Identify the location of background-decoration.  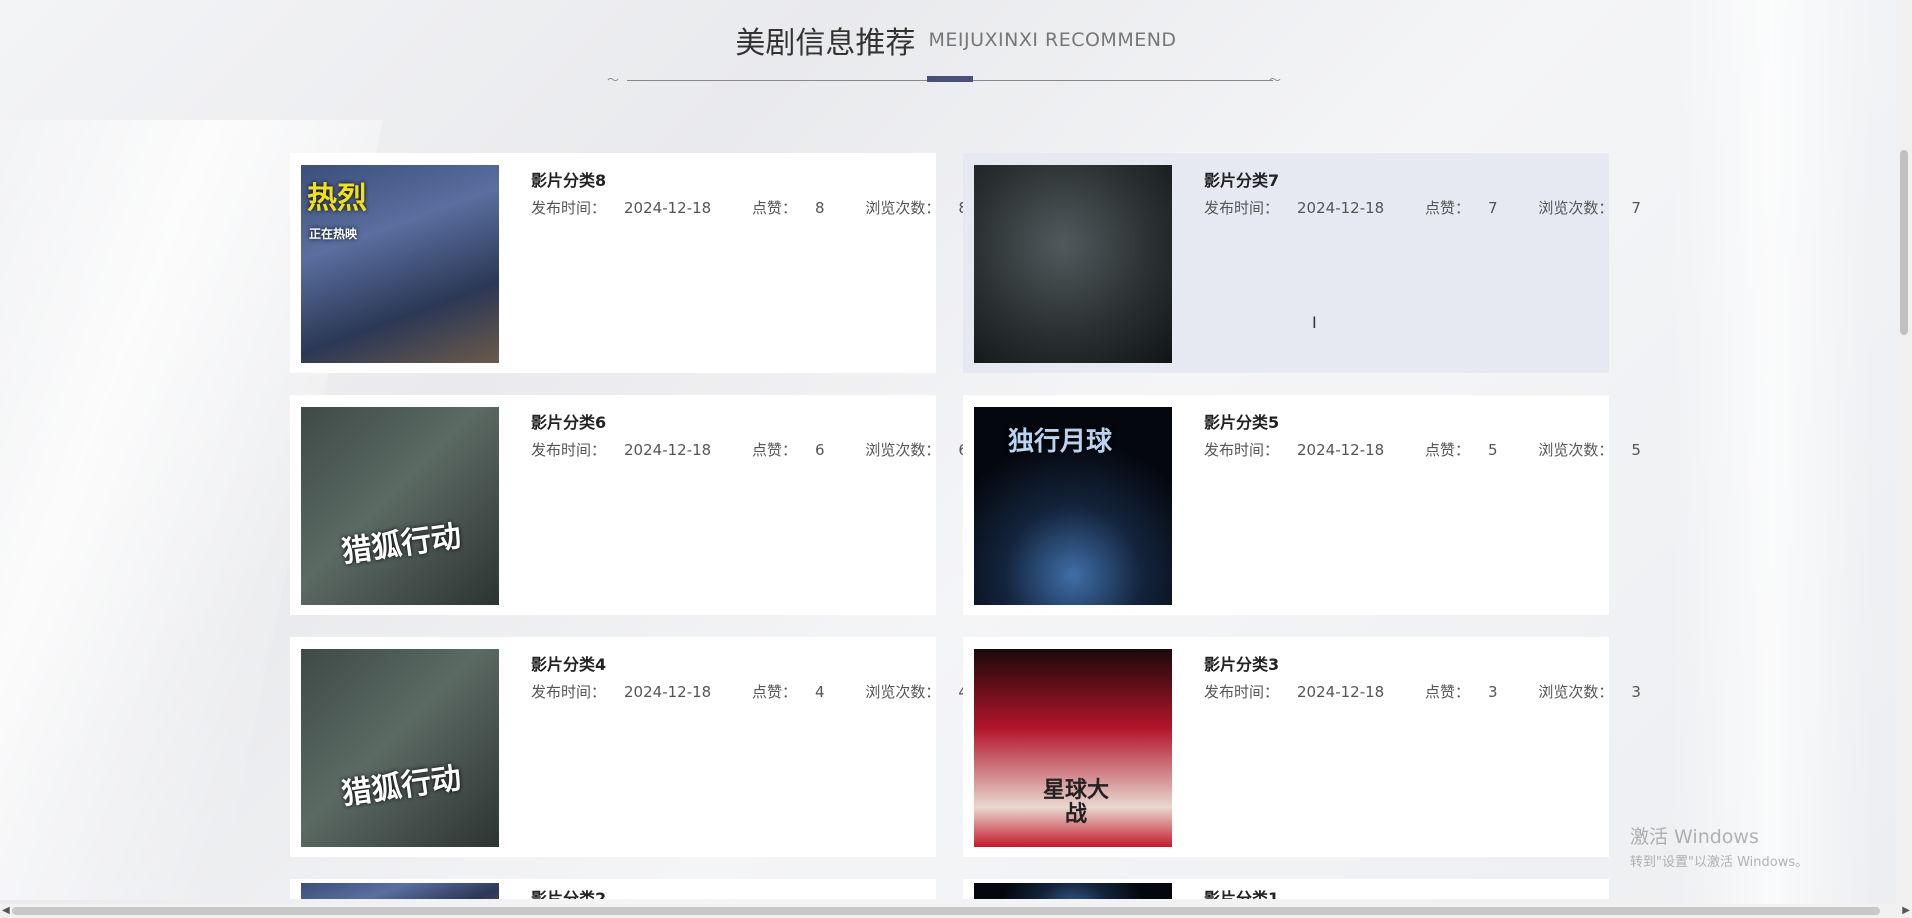
(1772, 459).